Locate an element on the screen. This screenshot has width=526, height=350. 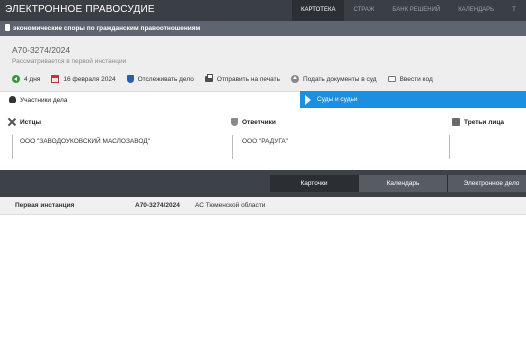
defendant-name: ООО "РАДУГА" is located at coordinates (265, 141).